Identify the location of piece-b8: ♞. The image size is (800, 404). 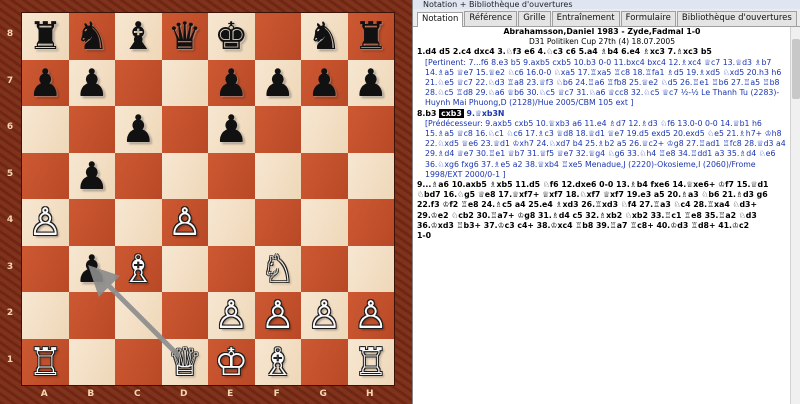
(92, 36).